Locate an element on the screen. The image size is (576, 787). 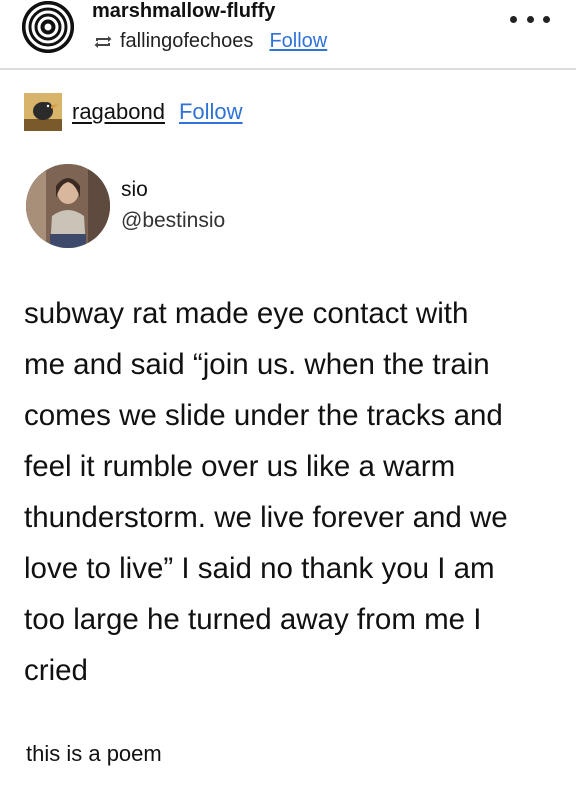
tweet-text-line: feel it rumble over us like a warm is located at coordinates (240, 466).